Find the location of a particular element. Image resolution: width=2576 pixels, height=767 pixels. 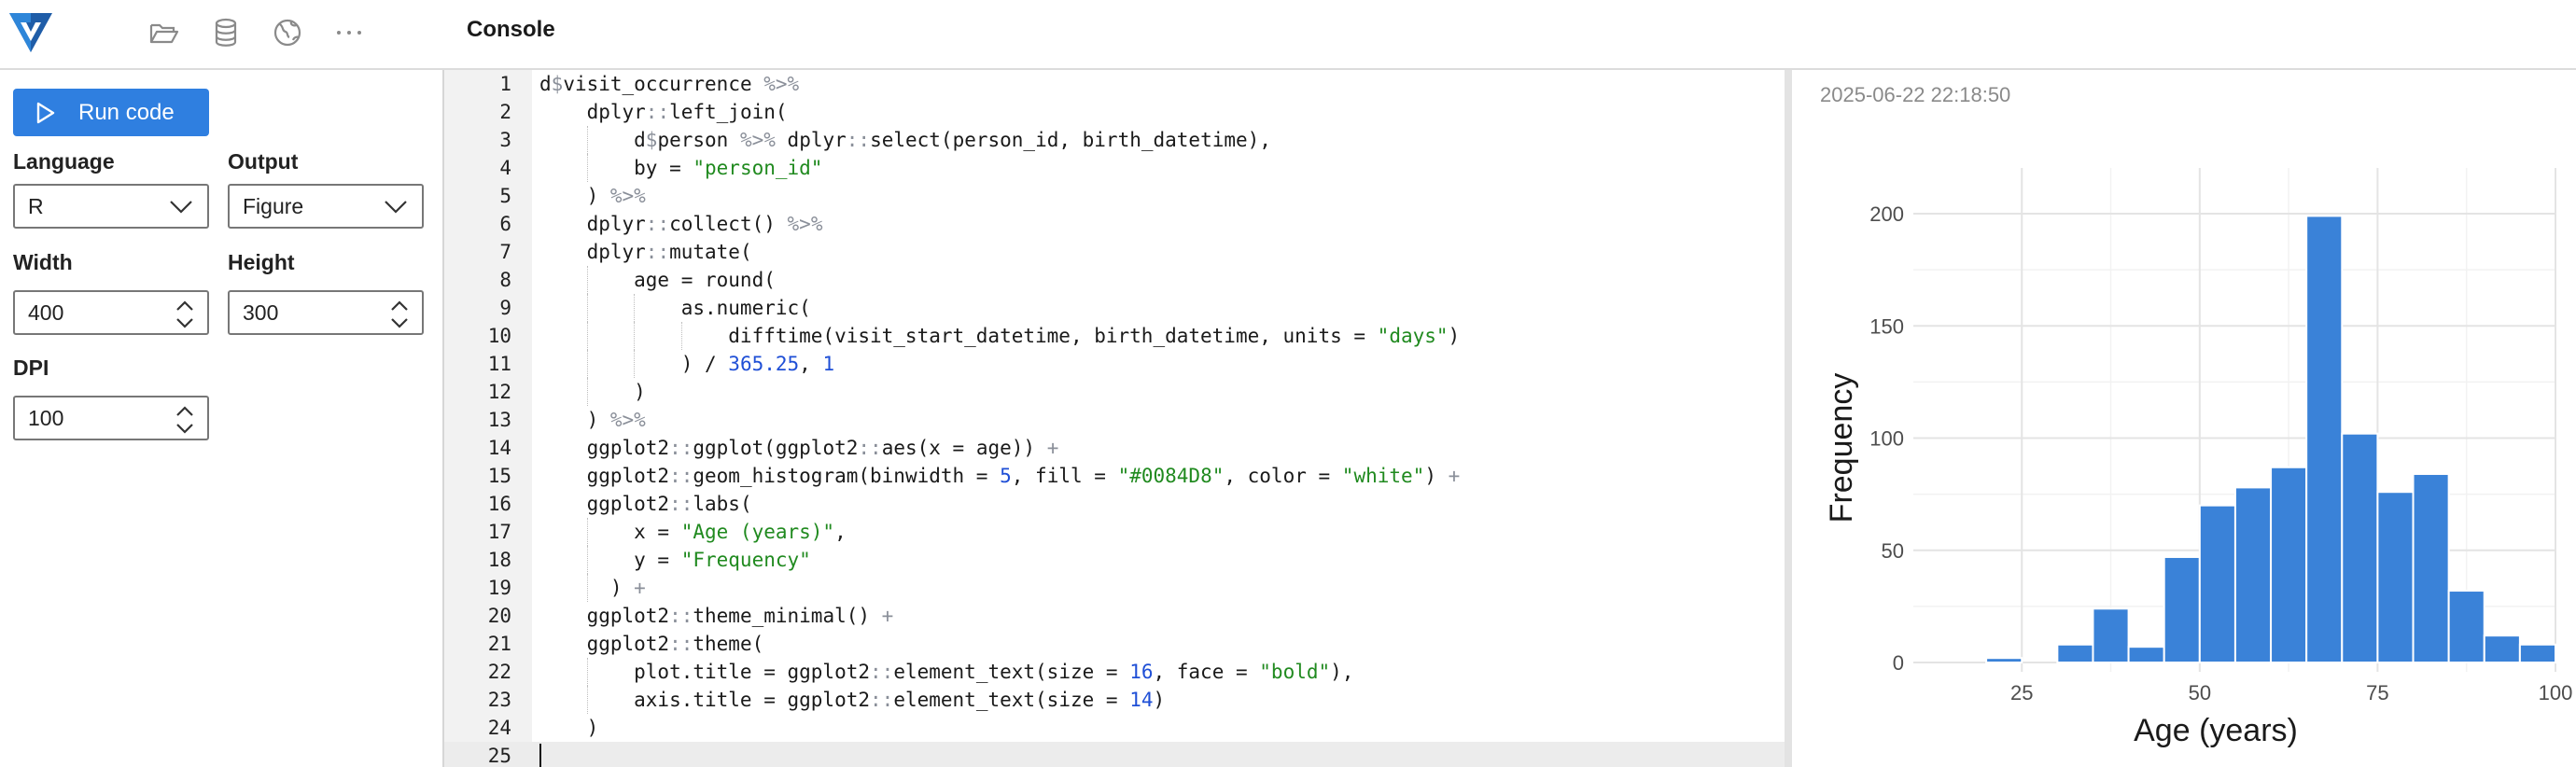

run-code-button: Run code is located at coordinates (111, 112).